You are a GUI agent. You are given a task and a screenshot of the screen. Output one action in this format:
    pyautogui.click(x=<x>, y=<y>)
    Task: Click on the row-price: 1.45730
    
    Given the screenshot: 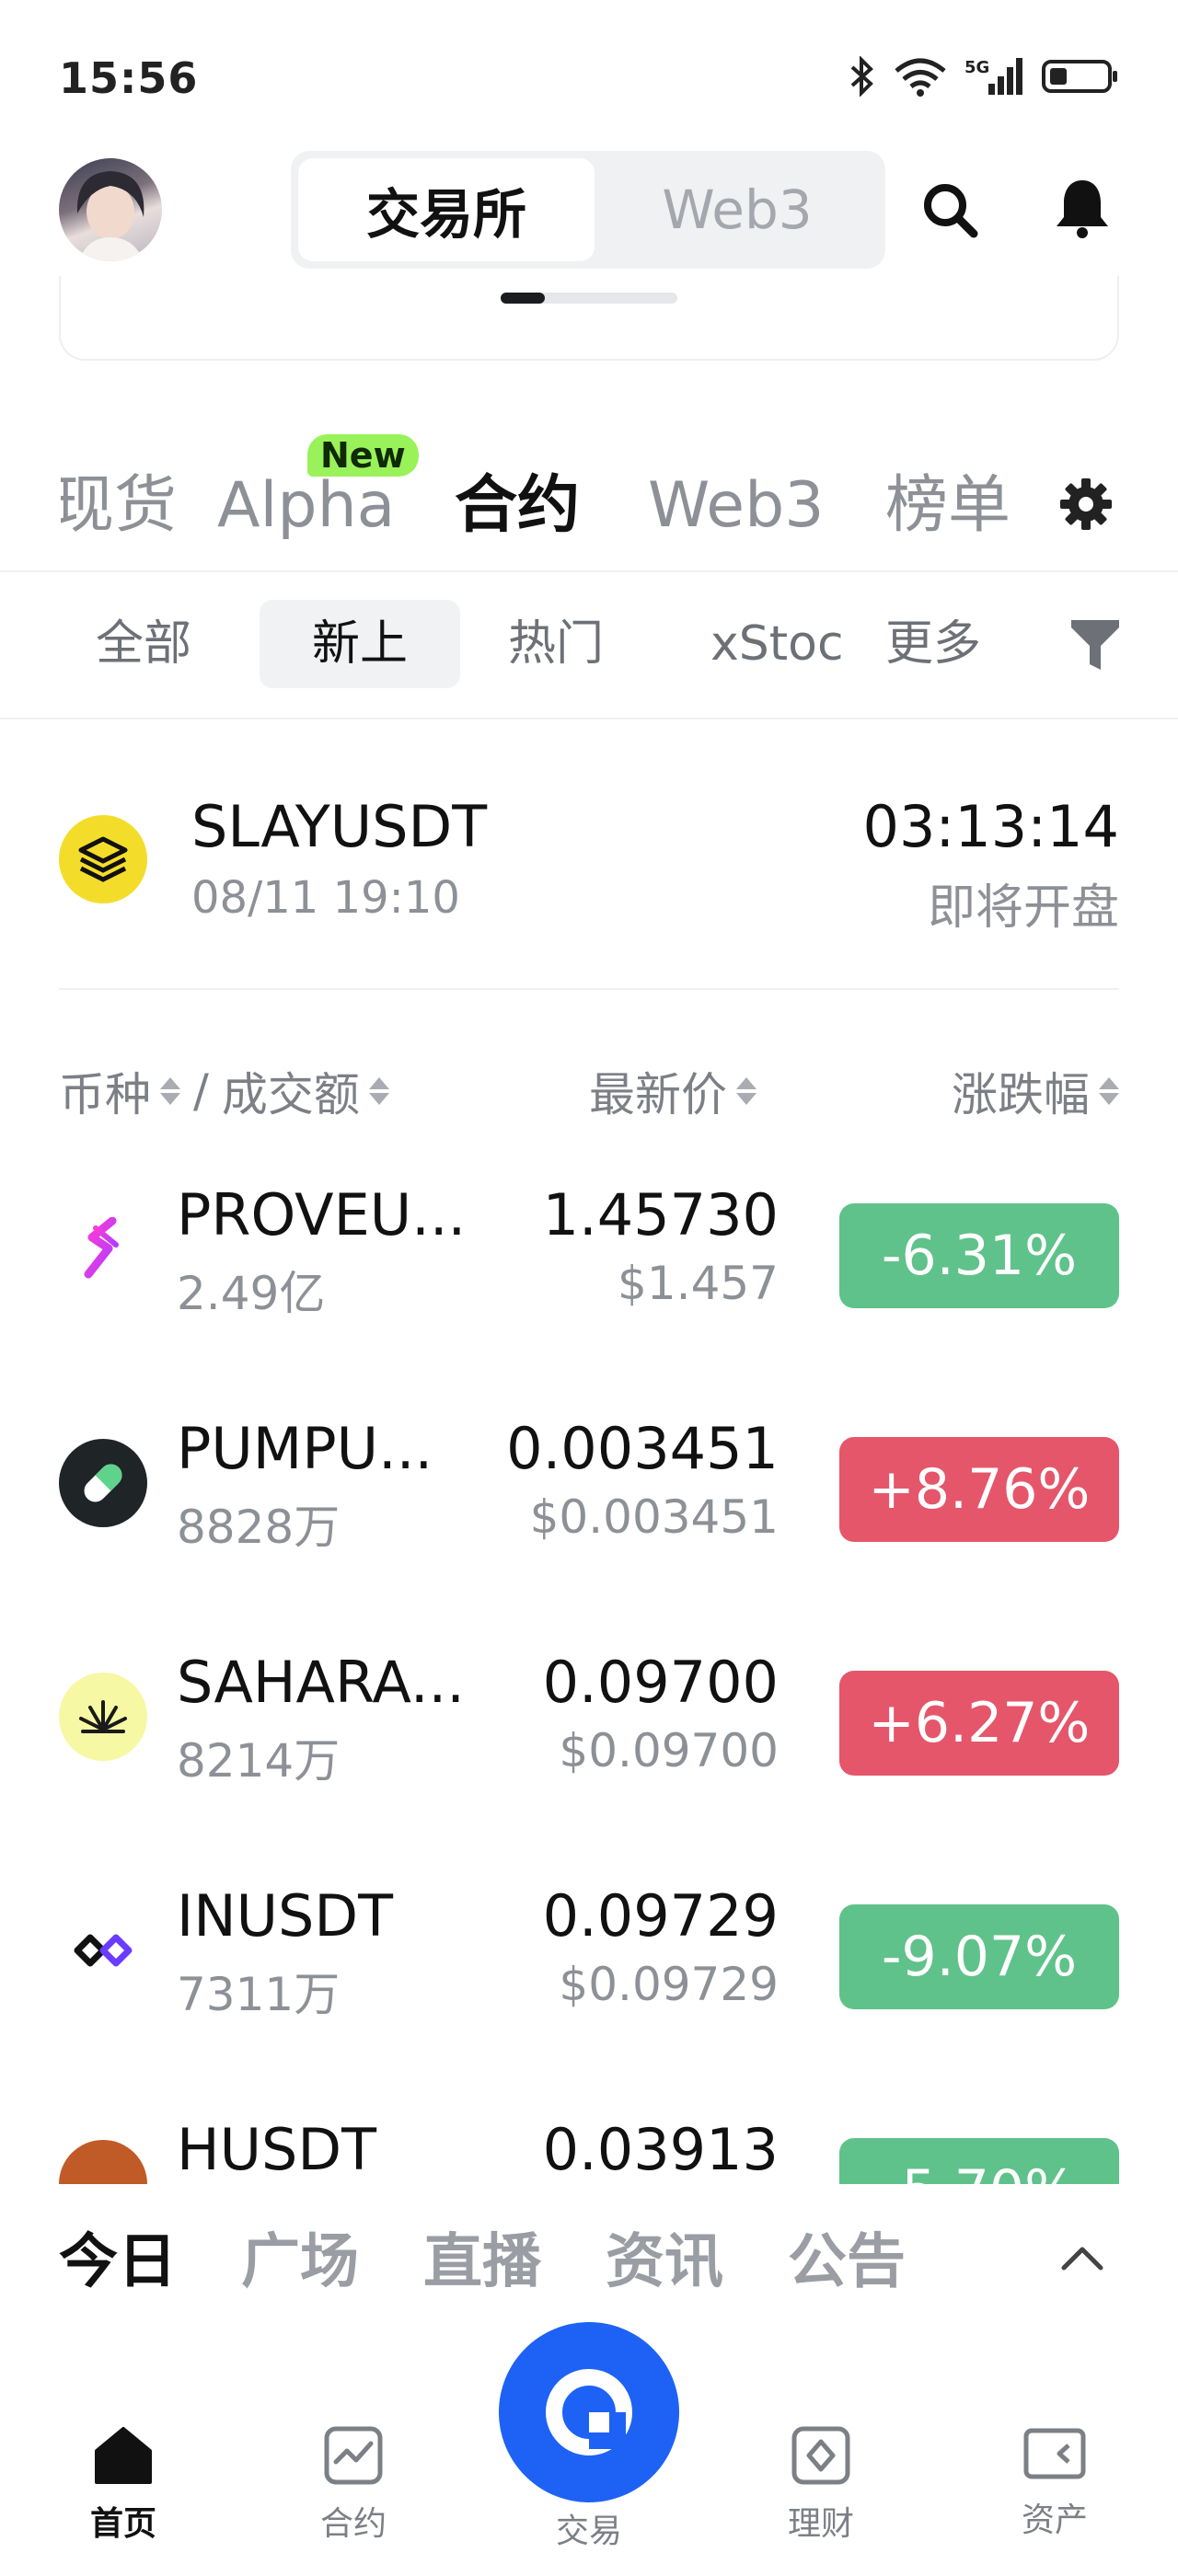 What is the action you would take?
    pyautogui.click(x=660, y=1214)
    